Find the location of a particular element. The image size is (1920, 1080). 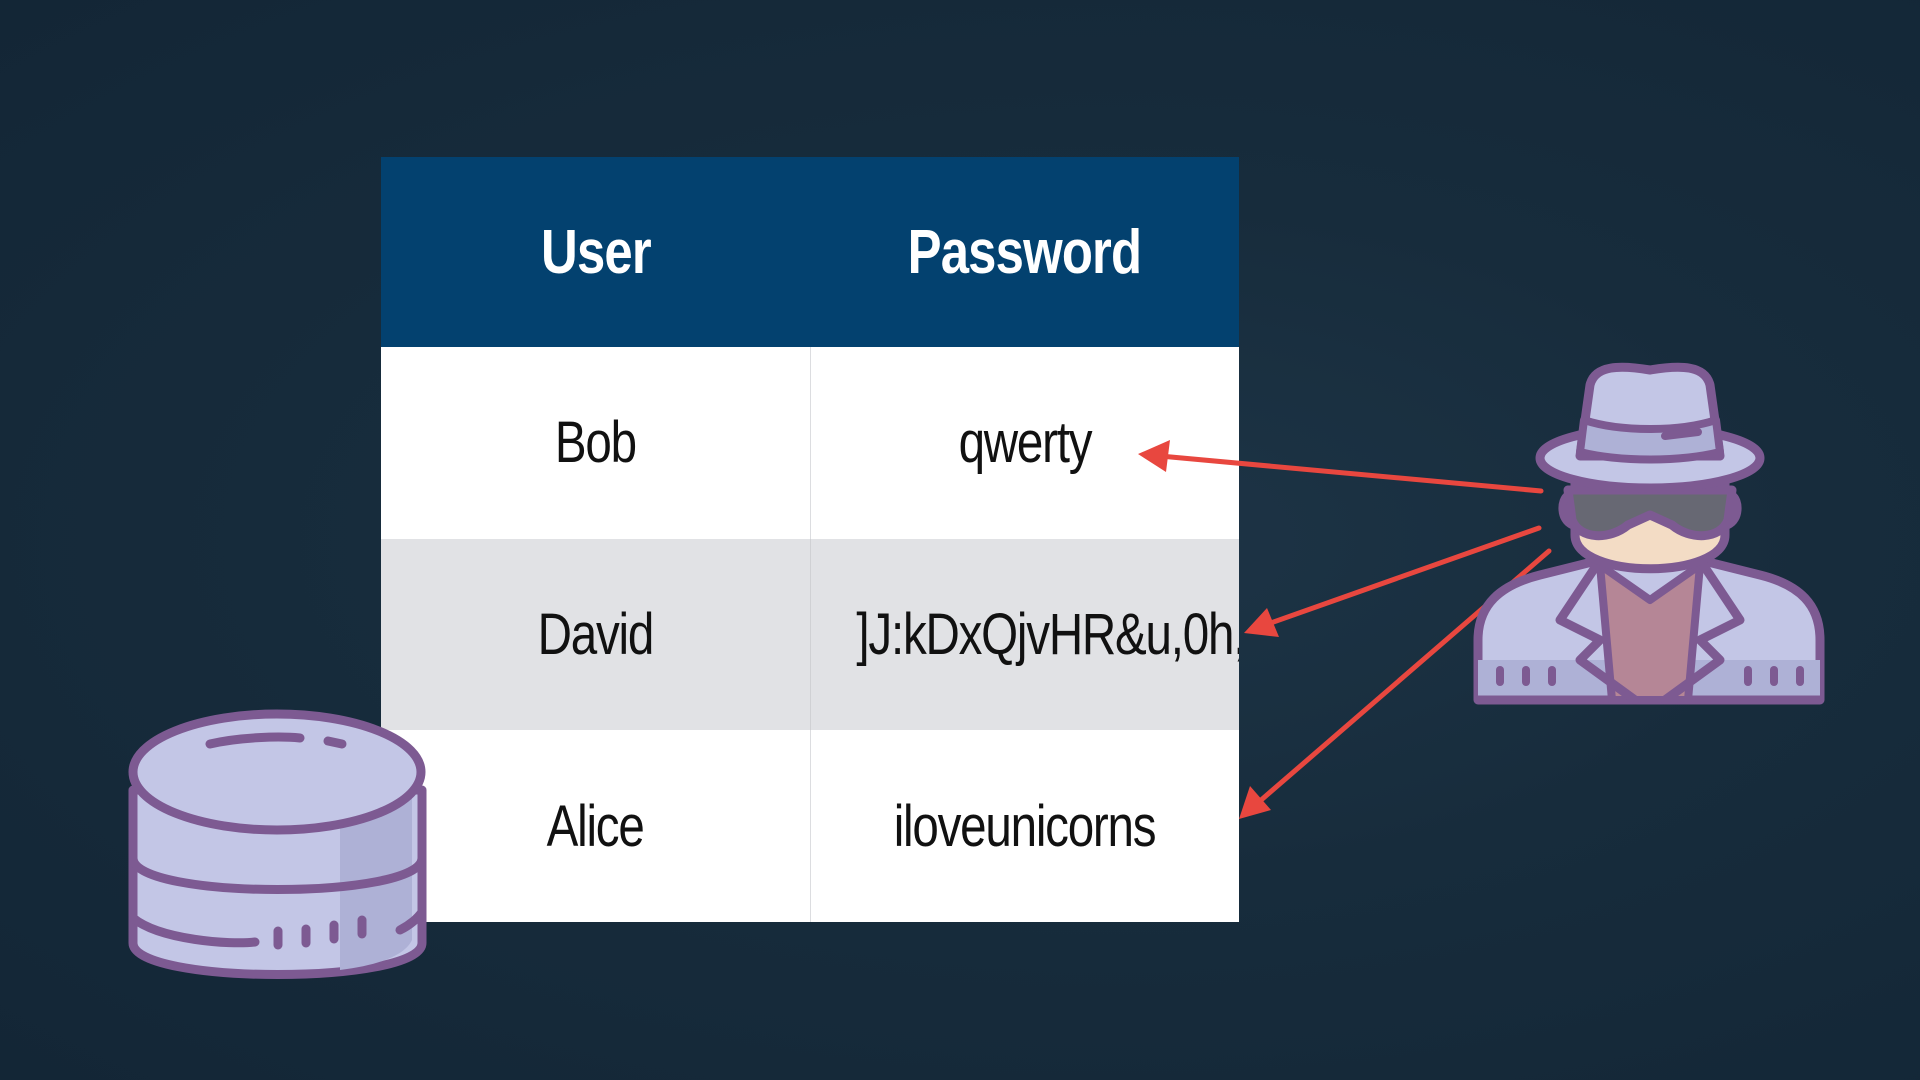

table-row: David ]J:kDxQjvHR&u,0h,6 is located at coordinates (810, 634).